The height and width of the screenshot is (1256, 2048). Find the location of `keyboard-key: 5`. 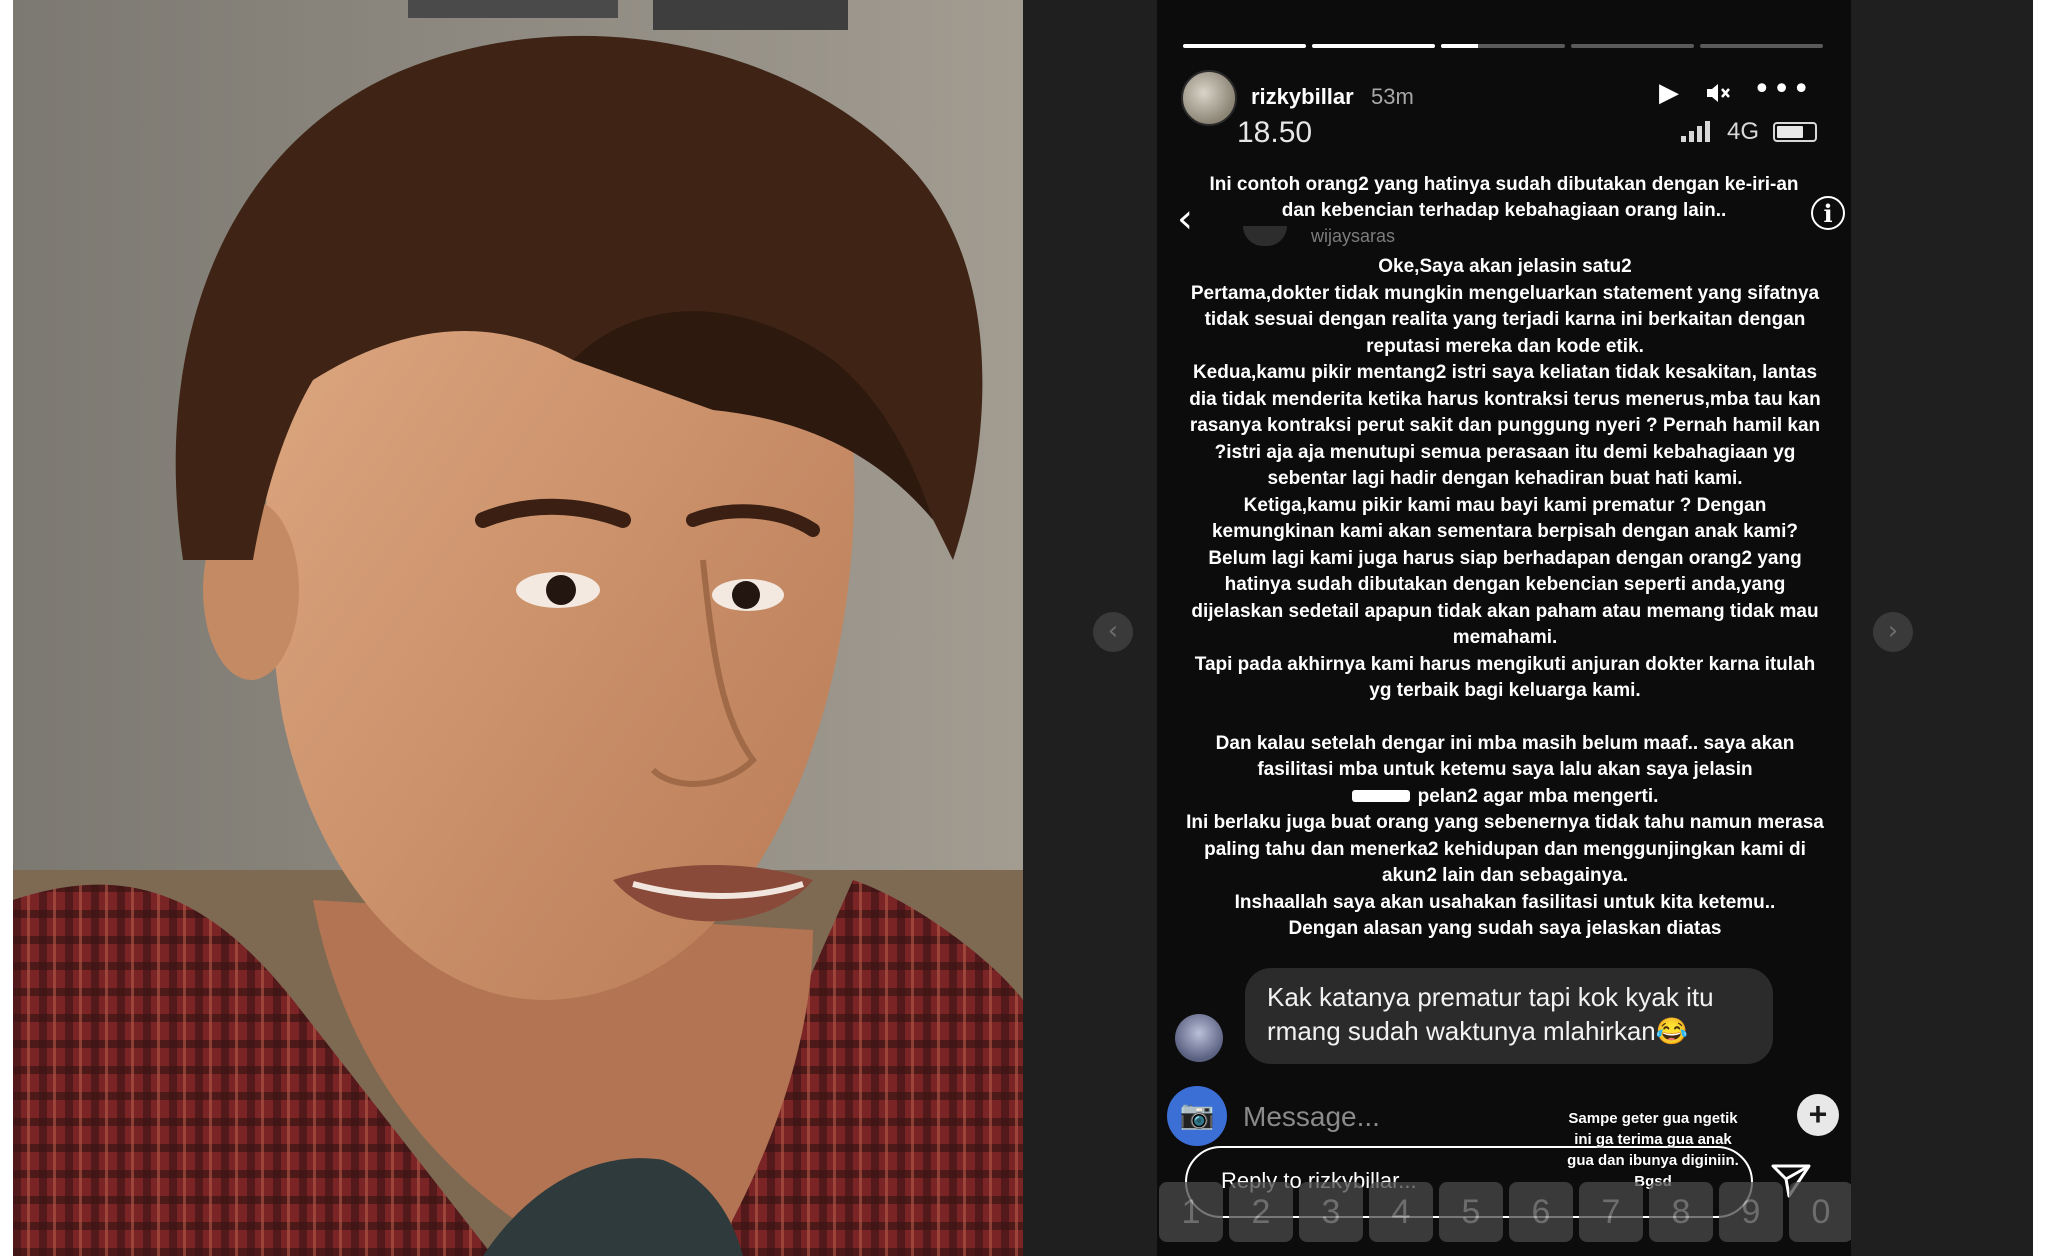

keyboard-key: 5 is located at coordinates (1471, 1212).